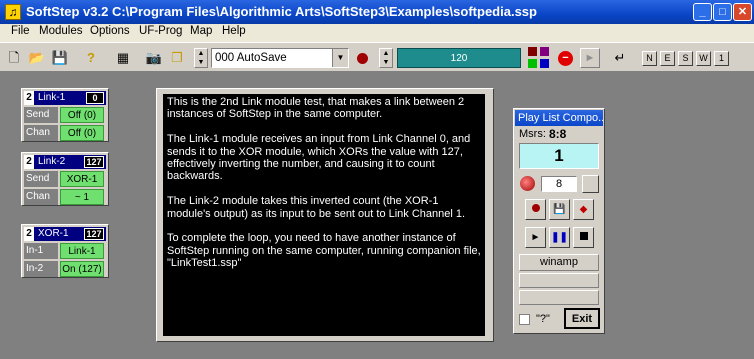 The width and height of the screenshot is (754, 359). What do you see at coordinates (201, 31) in the screenshot?
I see `menu-map: Map` at bounding box center [201, 31].